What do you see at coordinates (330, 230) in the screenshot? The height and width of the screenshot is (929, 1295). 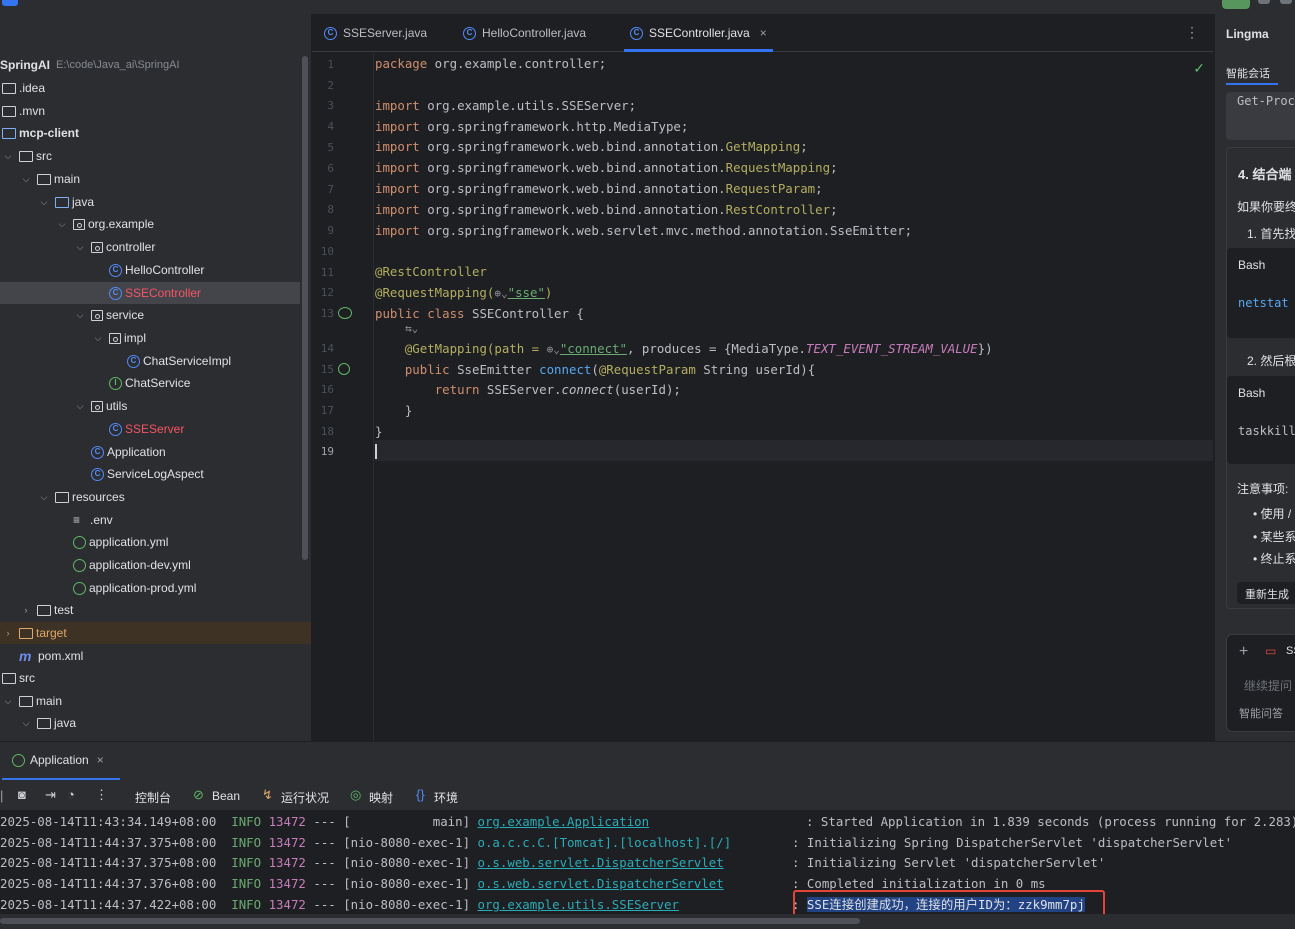 I see `line-number: 9` at bounding box center [330, 230].